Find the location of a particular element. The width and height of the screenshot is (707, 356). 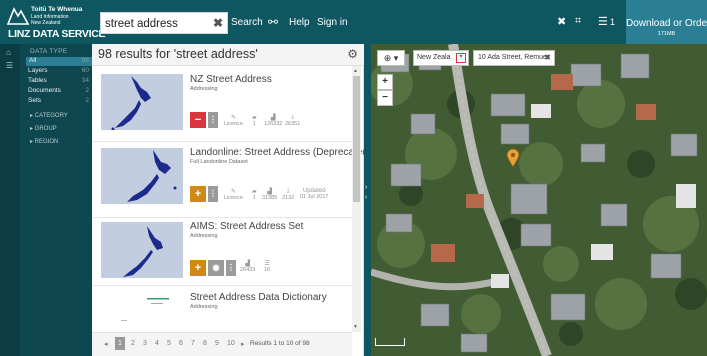

sidebar-item-sets: Sets 2 is located at coordinates (60, 101).